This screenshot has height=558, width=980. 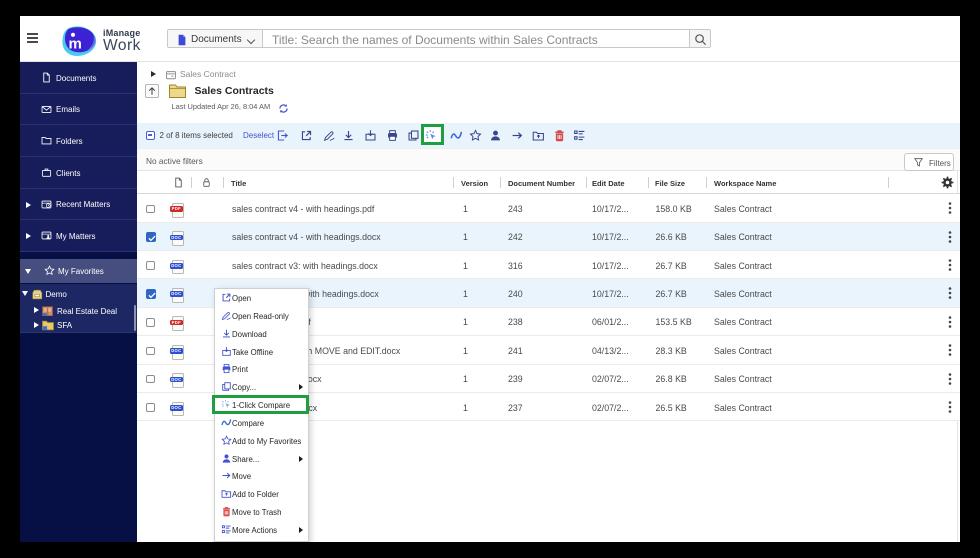 I want to click on svg-text: m, so click(x=75, y=44).